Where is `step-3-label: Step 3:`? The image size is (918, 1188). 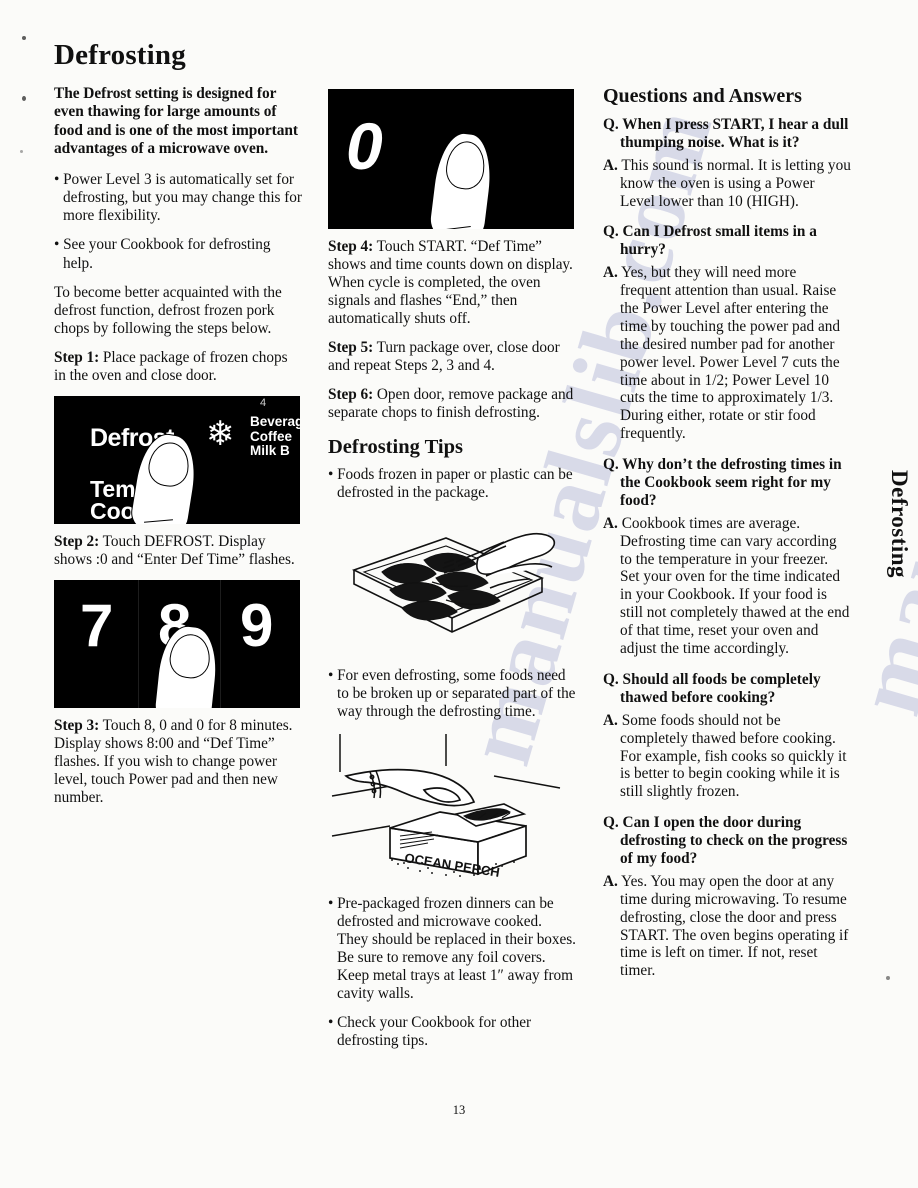 step-3-label: Step 3: is located at coordinates (77, 725).